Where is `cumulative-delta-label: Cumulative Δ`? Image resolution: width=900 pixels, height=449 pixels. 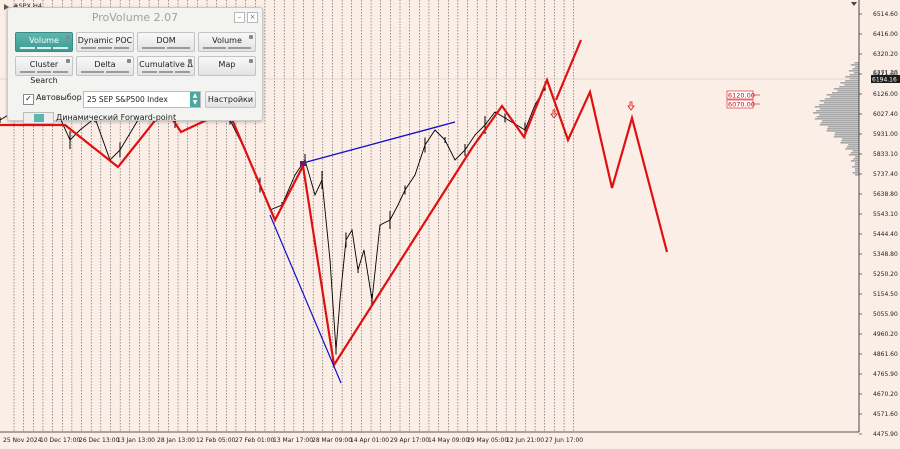
cumulative-delta-label: Cumulative Δ is located at coordinates (166, 64).